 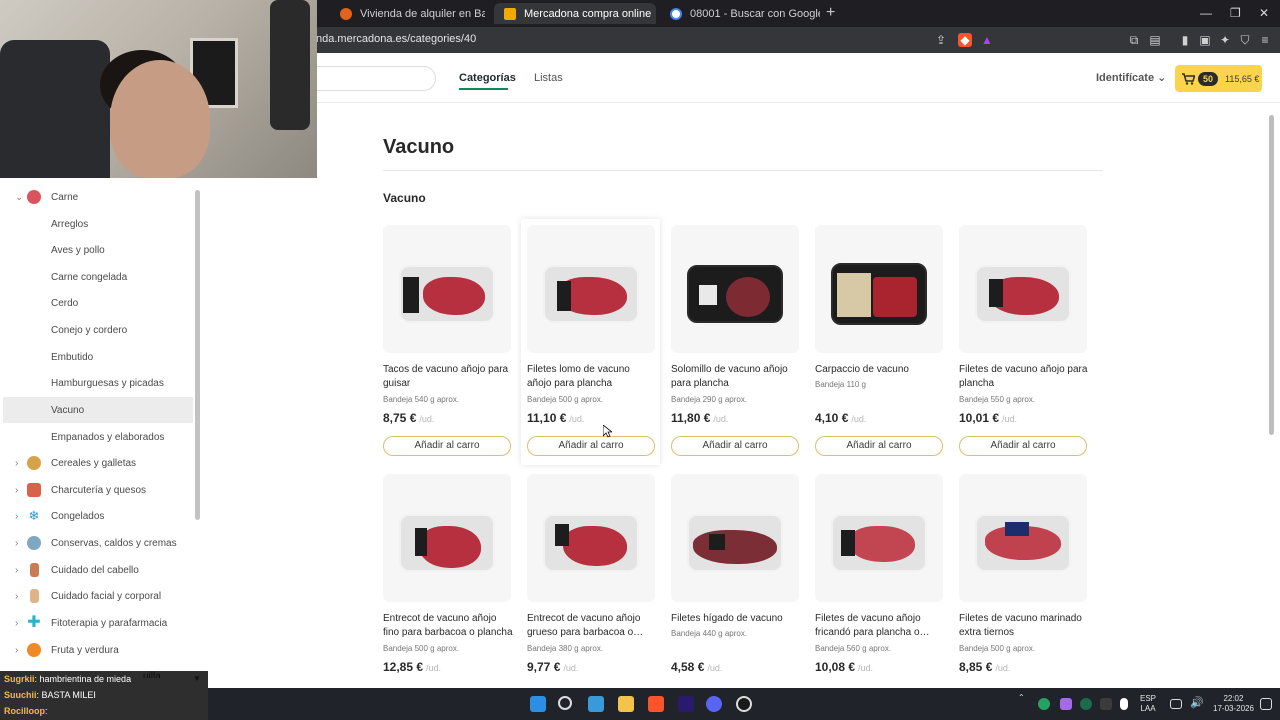 I want to click on close-window-icon: ✕, so click(x=1264, y=13).